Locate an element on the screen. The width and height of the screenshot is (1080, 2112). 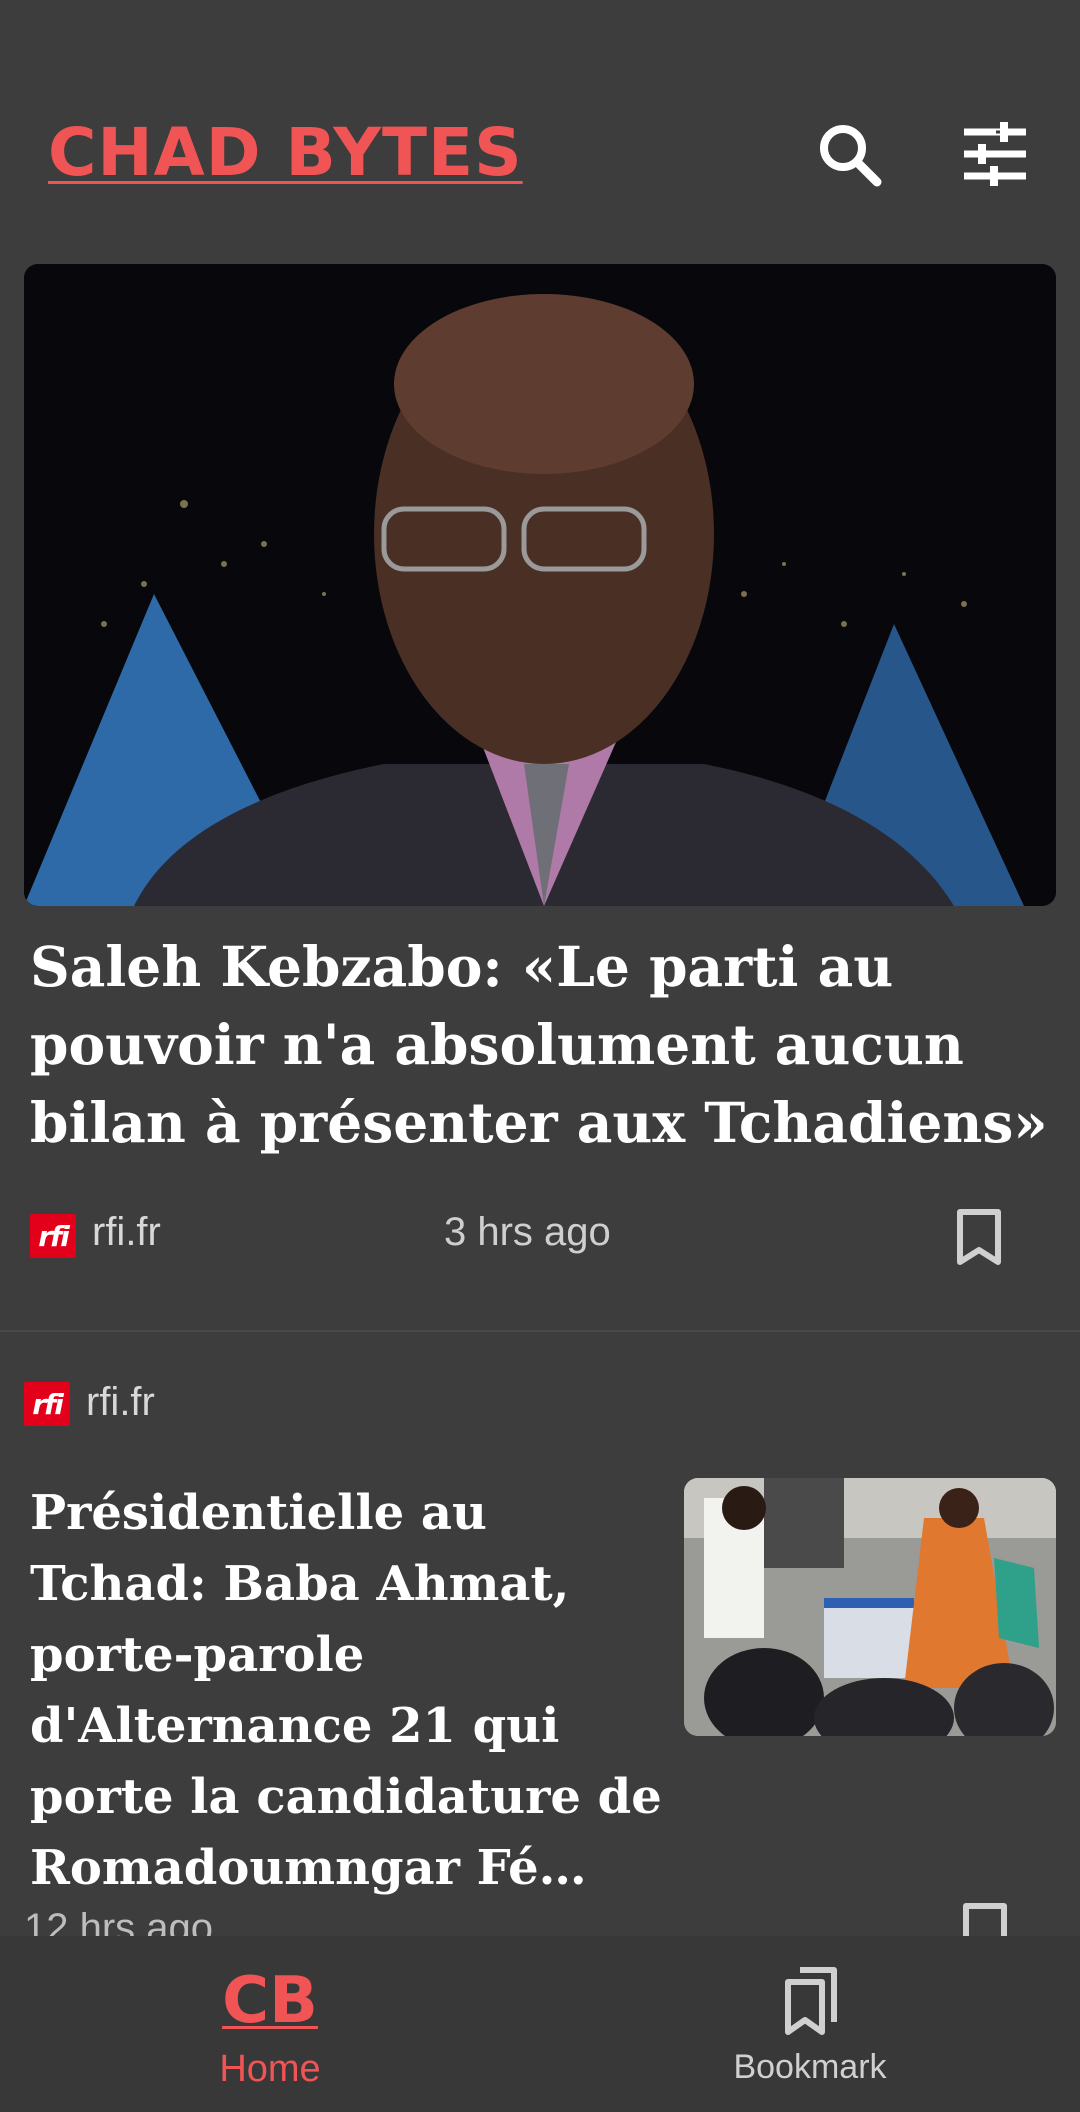
divider is located at coordinates (540, 1331).